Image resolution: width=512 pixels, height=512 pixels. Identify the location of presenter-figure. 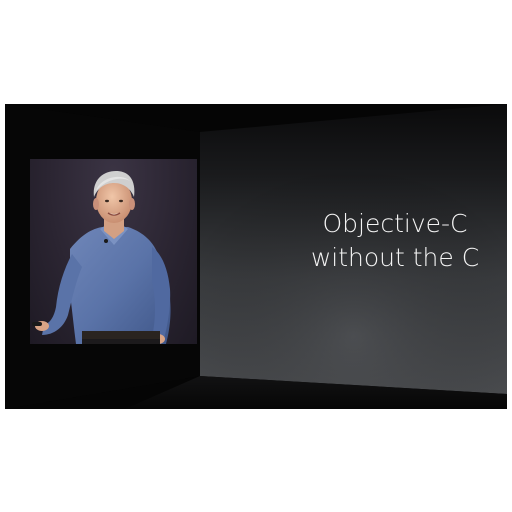
(101, 257).